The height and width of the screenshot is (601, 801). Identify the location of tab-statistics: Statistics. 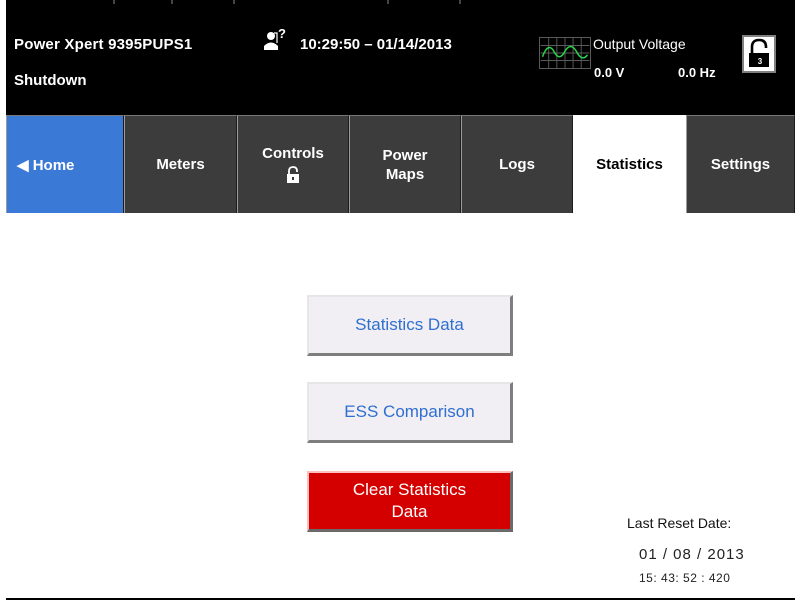
(629, 164).